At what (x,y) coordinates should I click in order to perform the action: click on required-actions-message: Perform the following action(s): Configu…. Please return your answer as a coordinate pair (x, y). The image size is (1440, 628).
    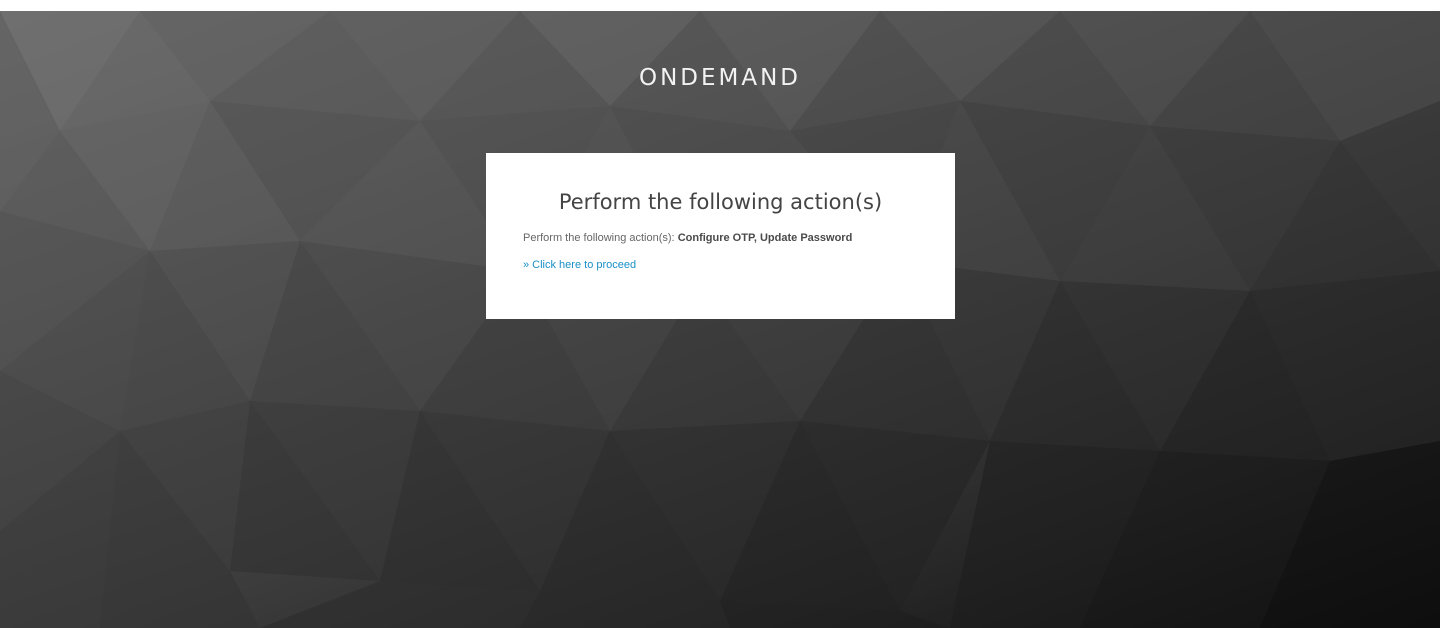
    Looking at the image, I should click on (720, 238).